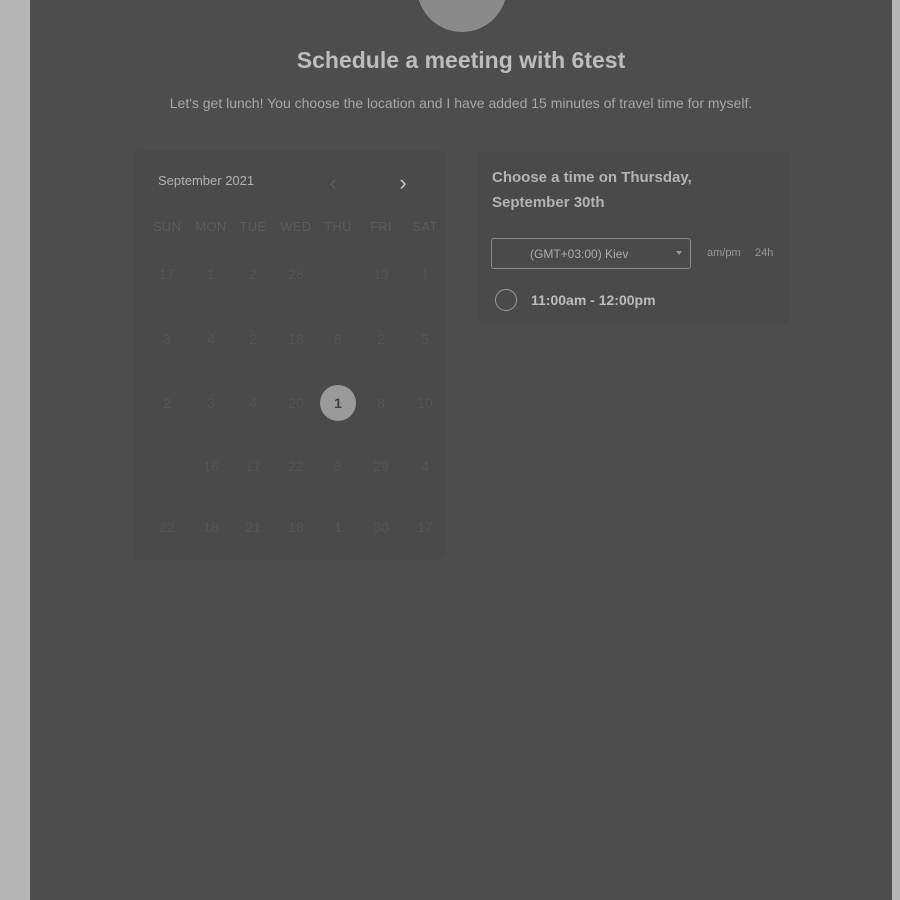 The image size is (900, 900). What do you see at coordinates (333, 183) in the screenshot?
I see `chevron-left-icon: ‹` at bounding box center [333, 183].